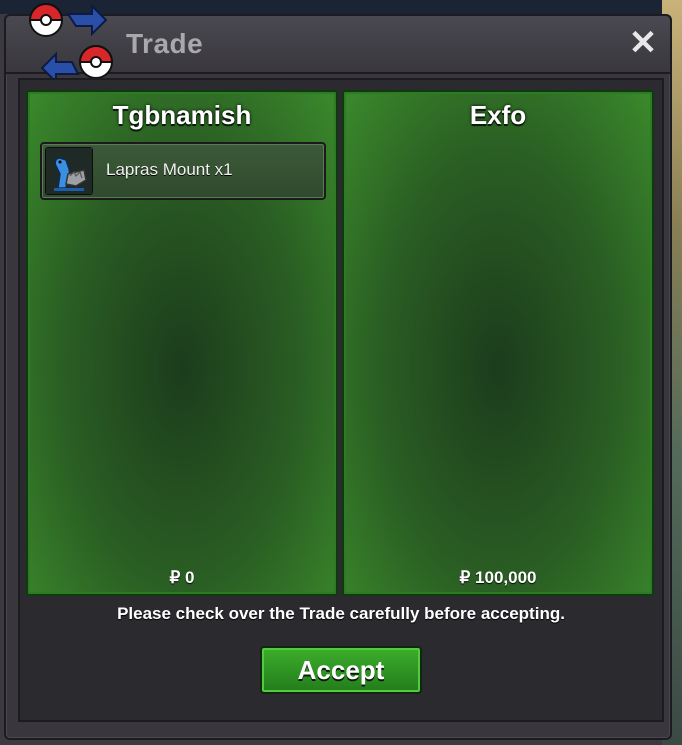 This screenshot has width=682, height=745. What do you see at coordinates (341, 670) in the screenshot?
I see `accept-button: Accept` at bounding box center [341, 670].